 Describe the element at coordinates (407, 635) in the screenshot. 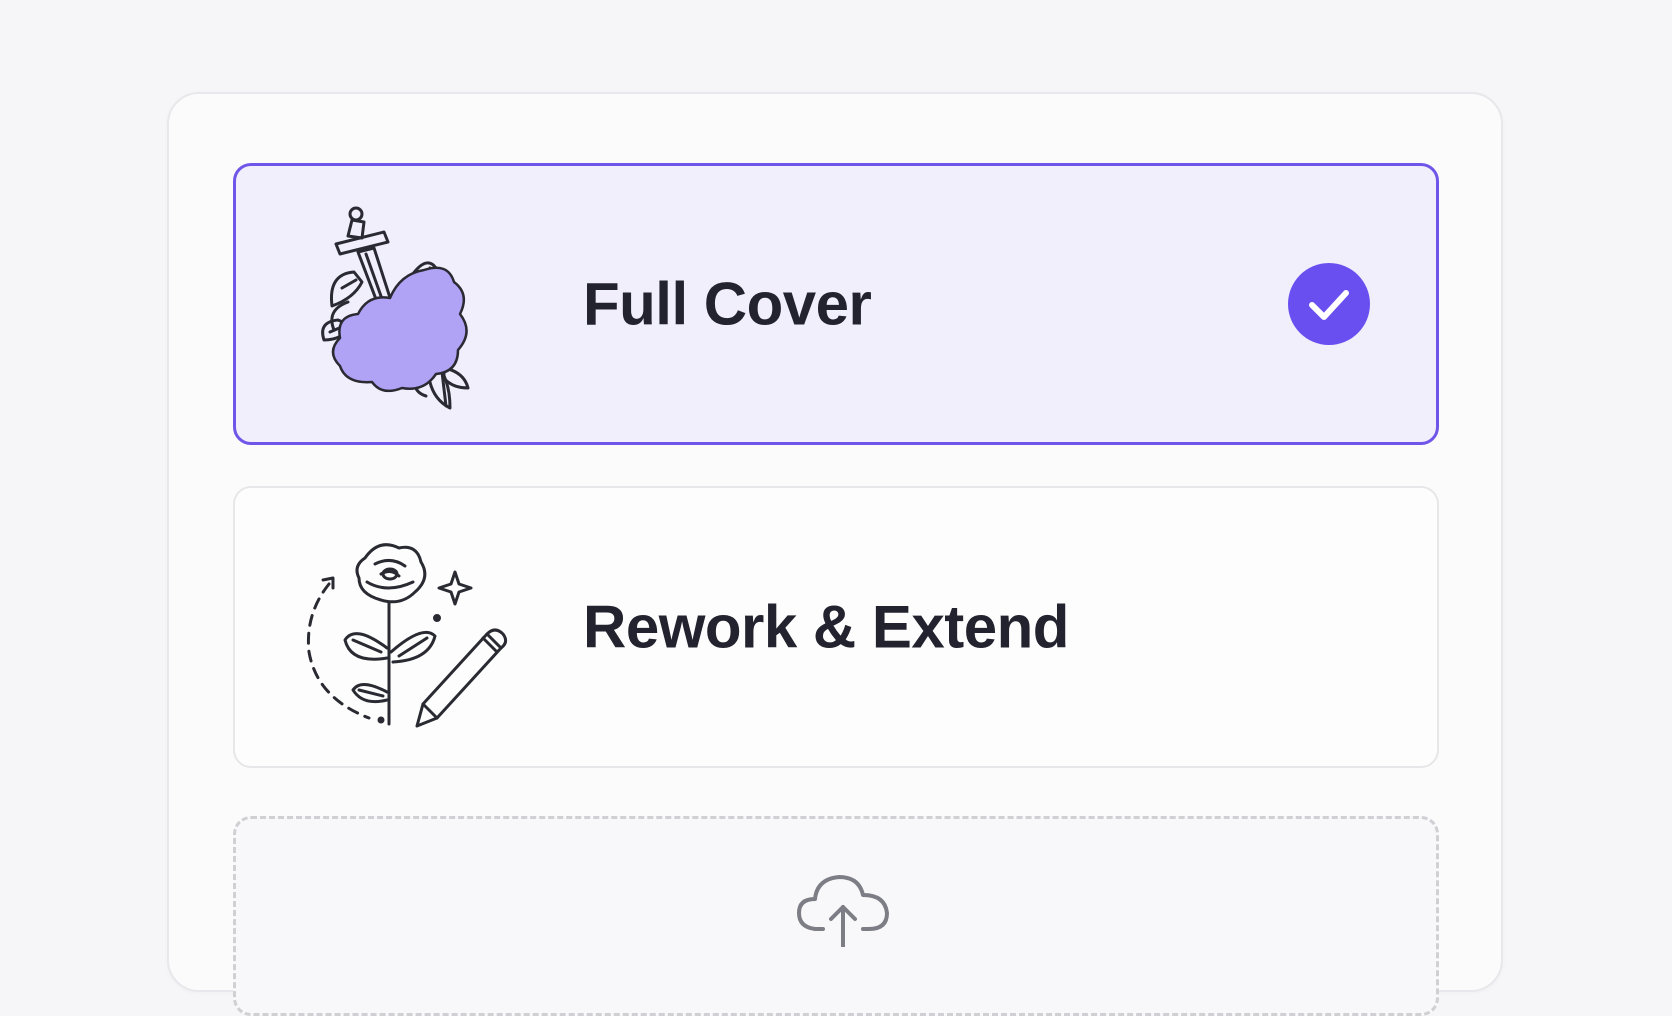

I see `rose-pencil-rework-icon` at that location.